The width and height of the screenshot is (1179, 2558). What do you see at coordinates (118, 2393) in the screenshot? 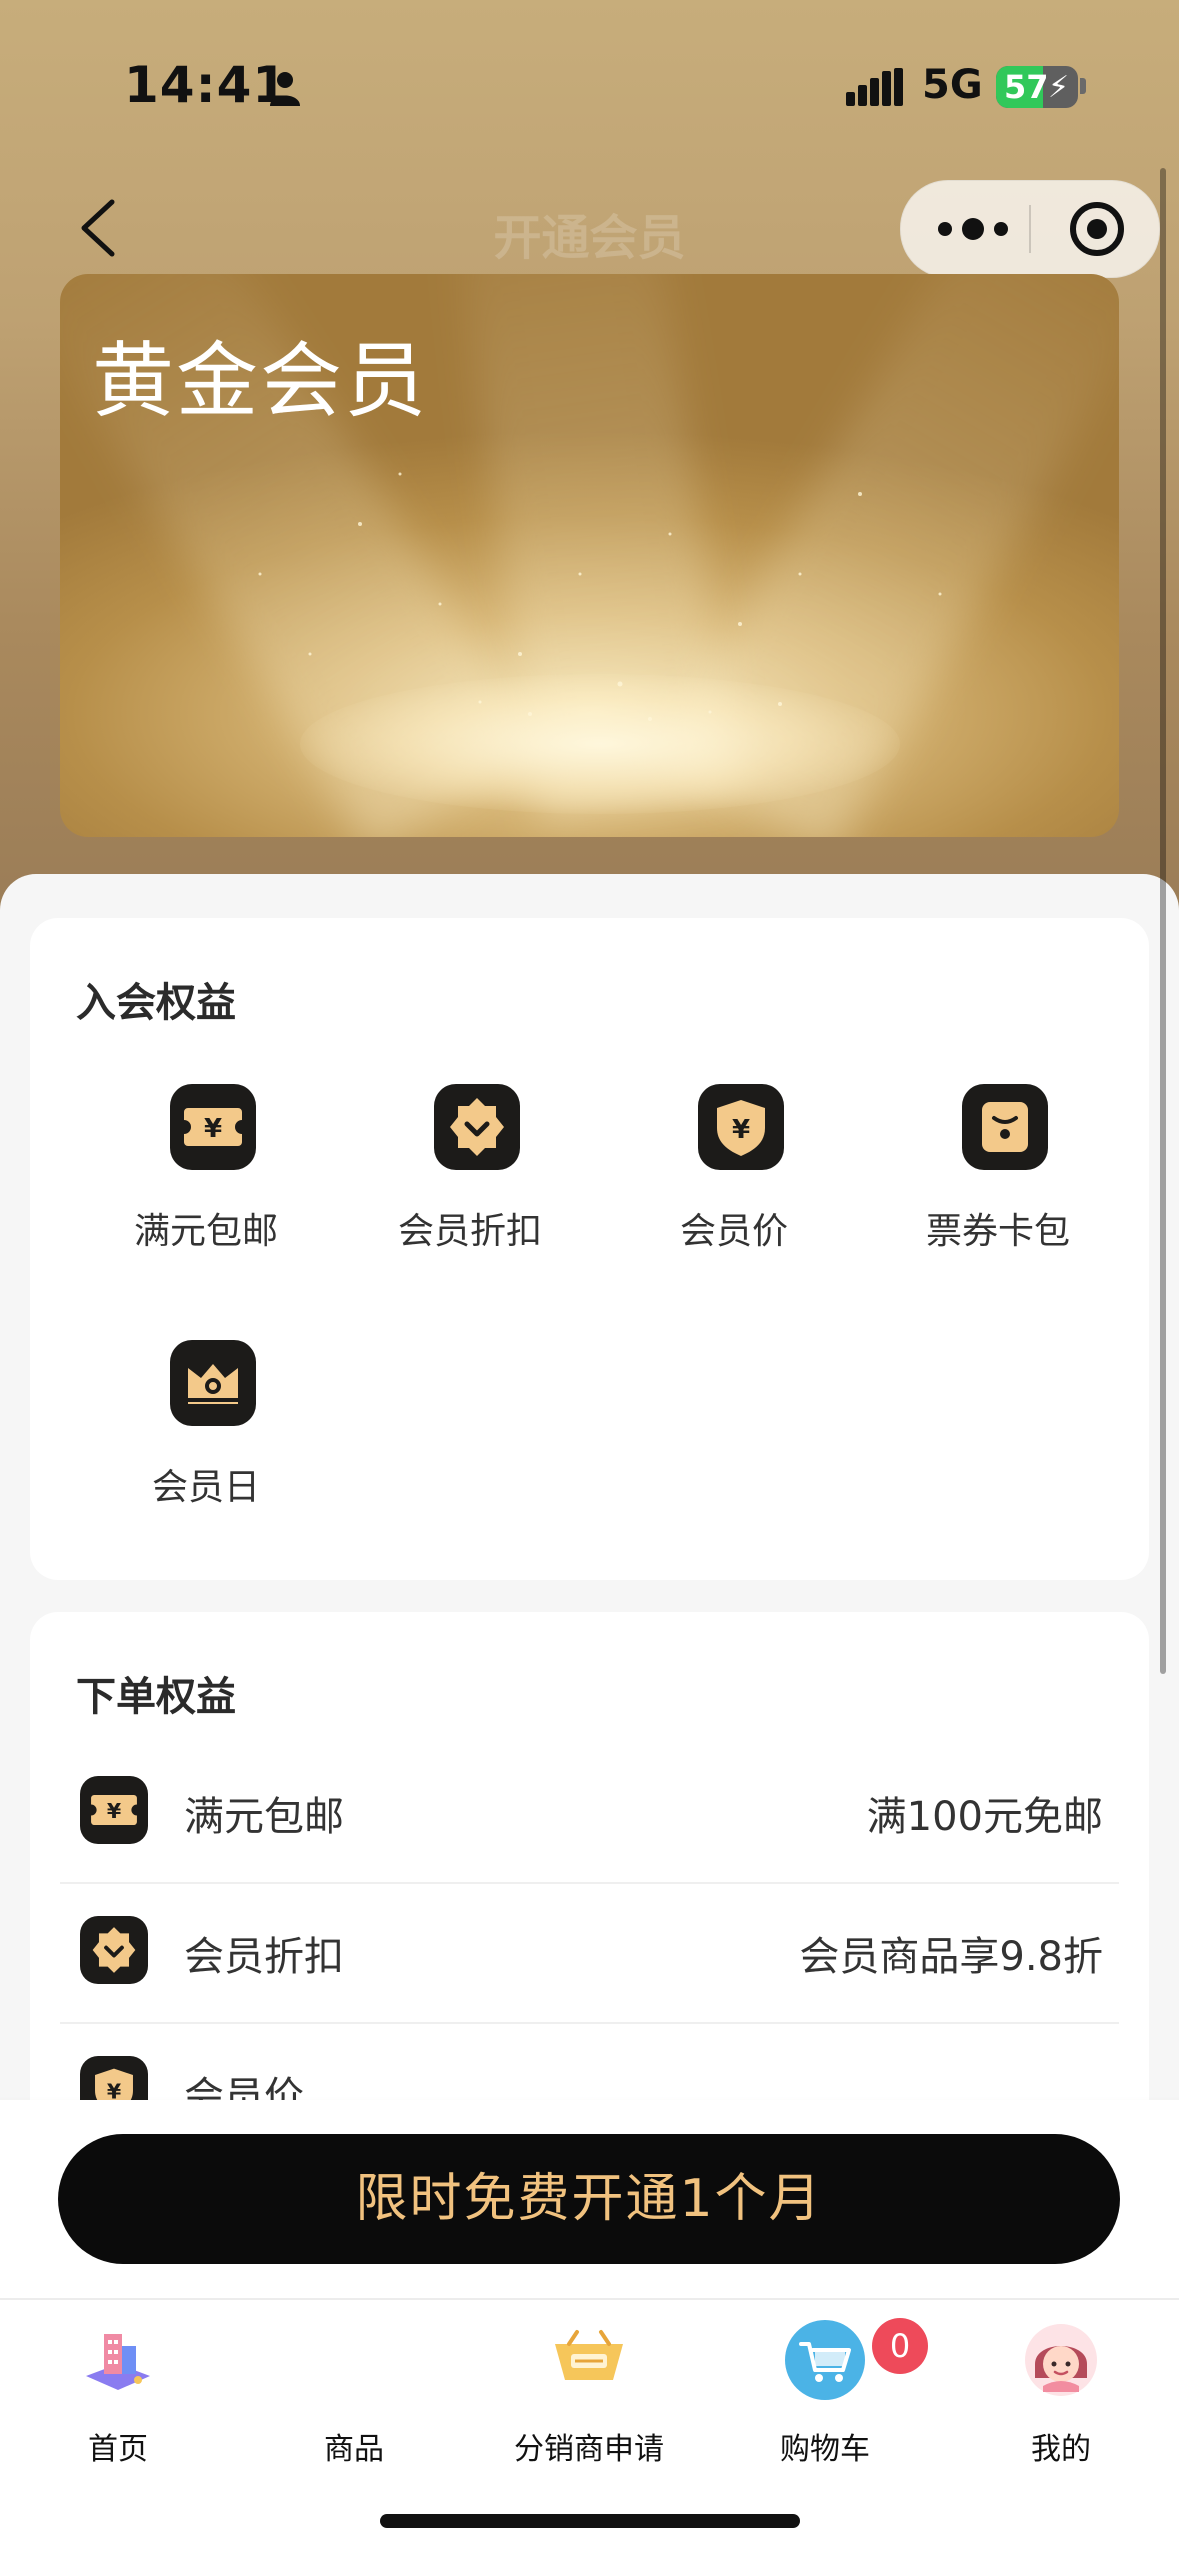
I see `tab-home: 首页` at bounding box center [118, 2393].